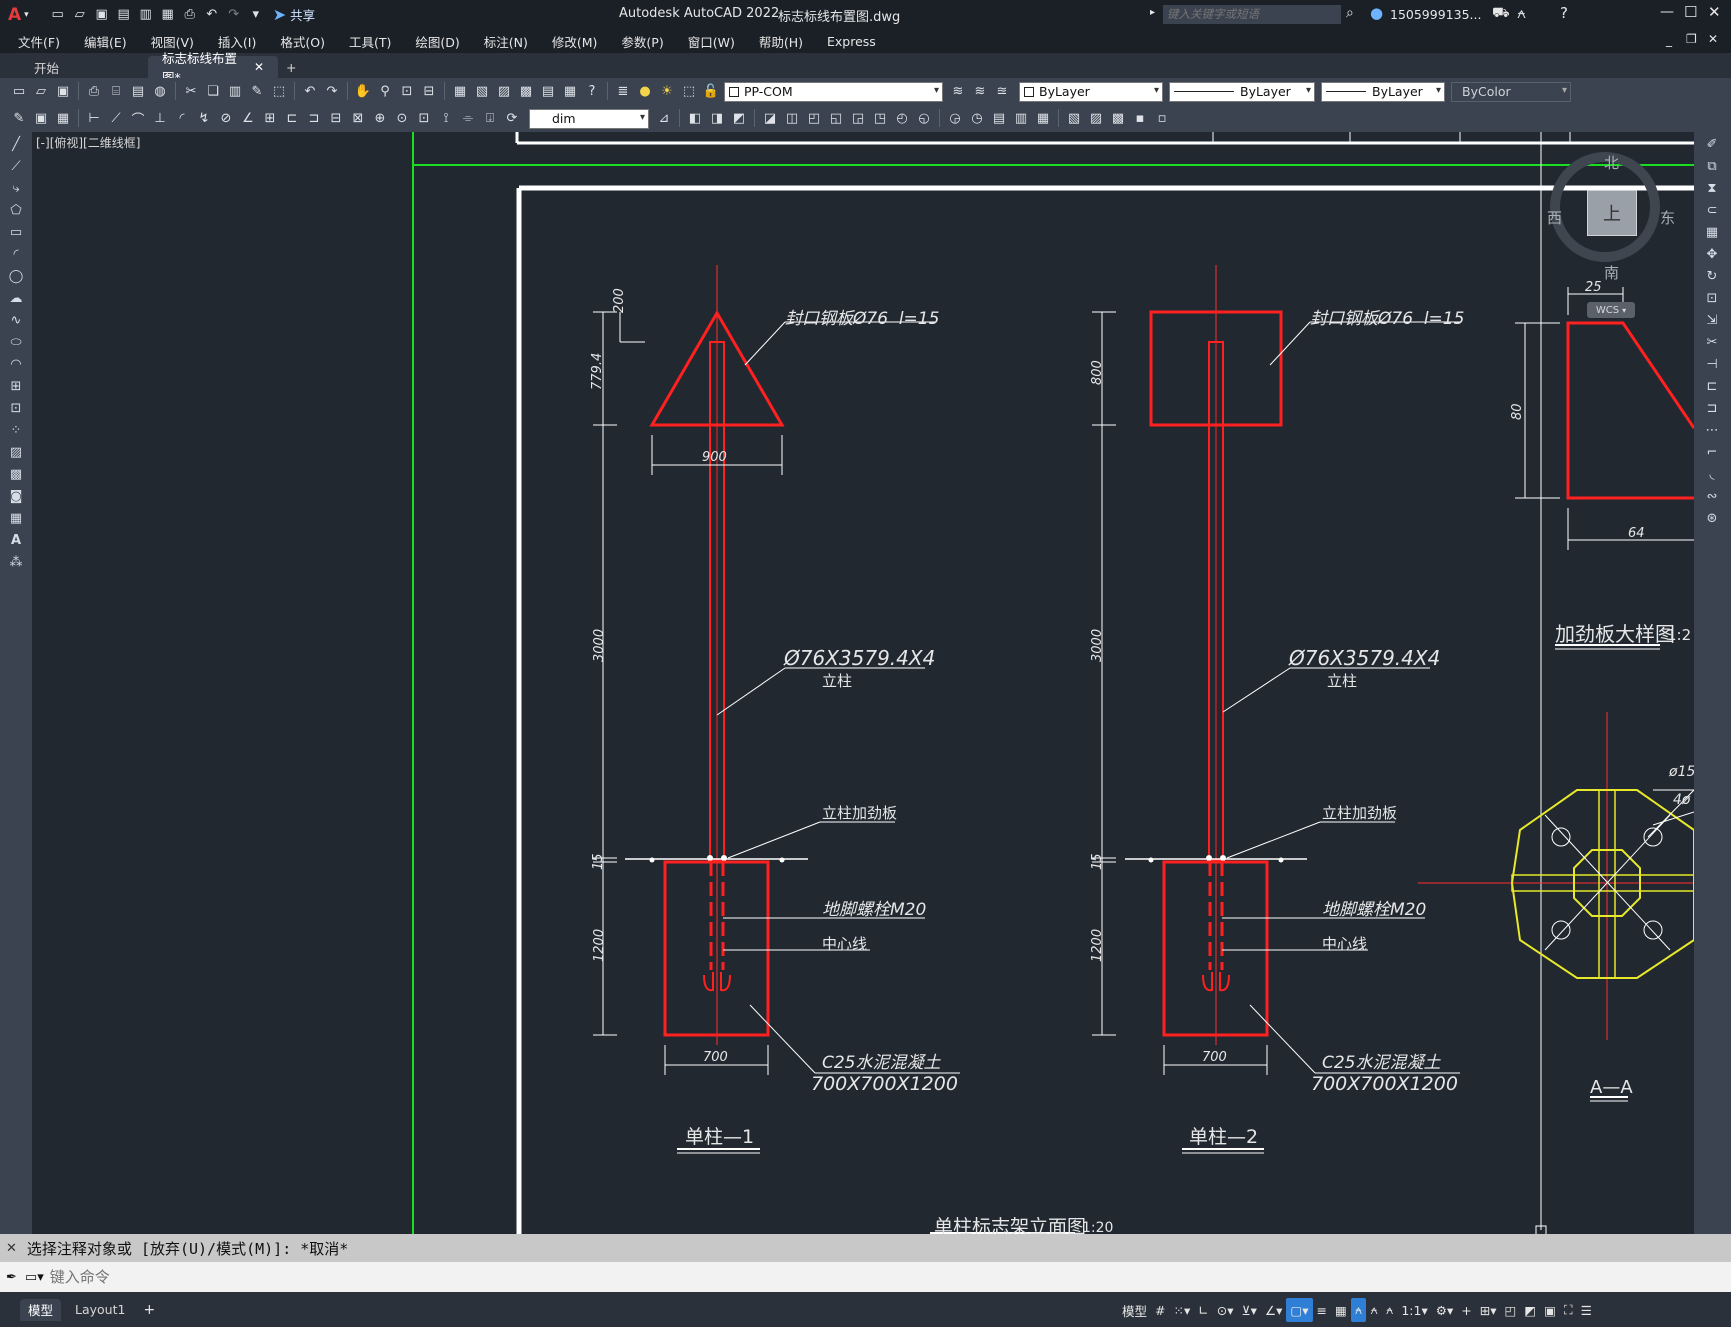 The image size is (1731, 1327). What do you see at coordinates (695, 119) in the screenshot?
I see `layer-iso-icon: ◧` at bounding box center [695, 119].